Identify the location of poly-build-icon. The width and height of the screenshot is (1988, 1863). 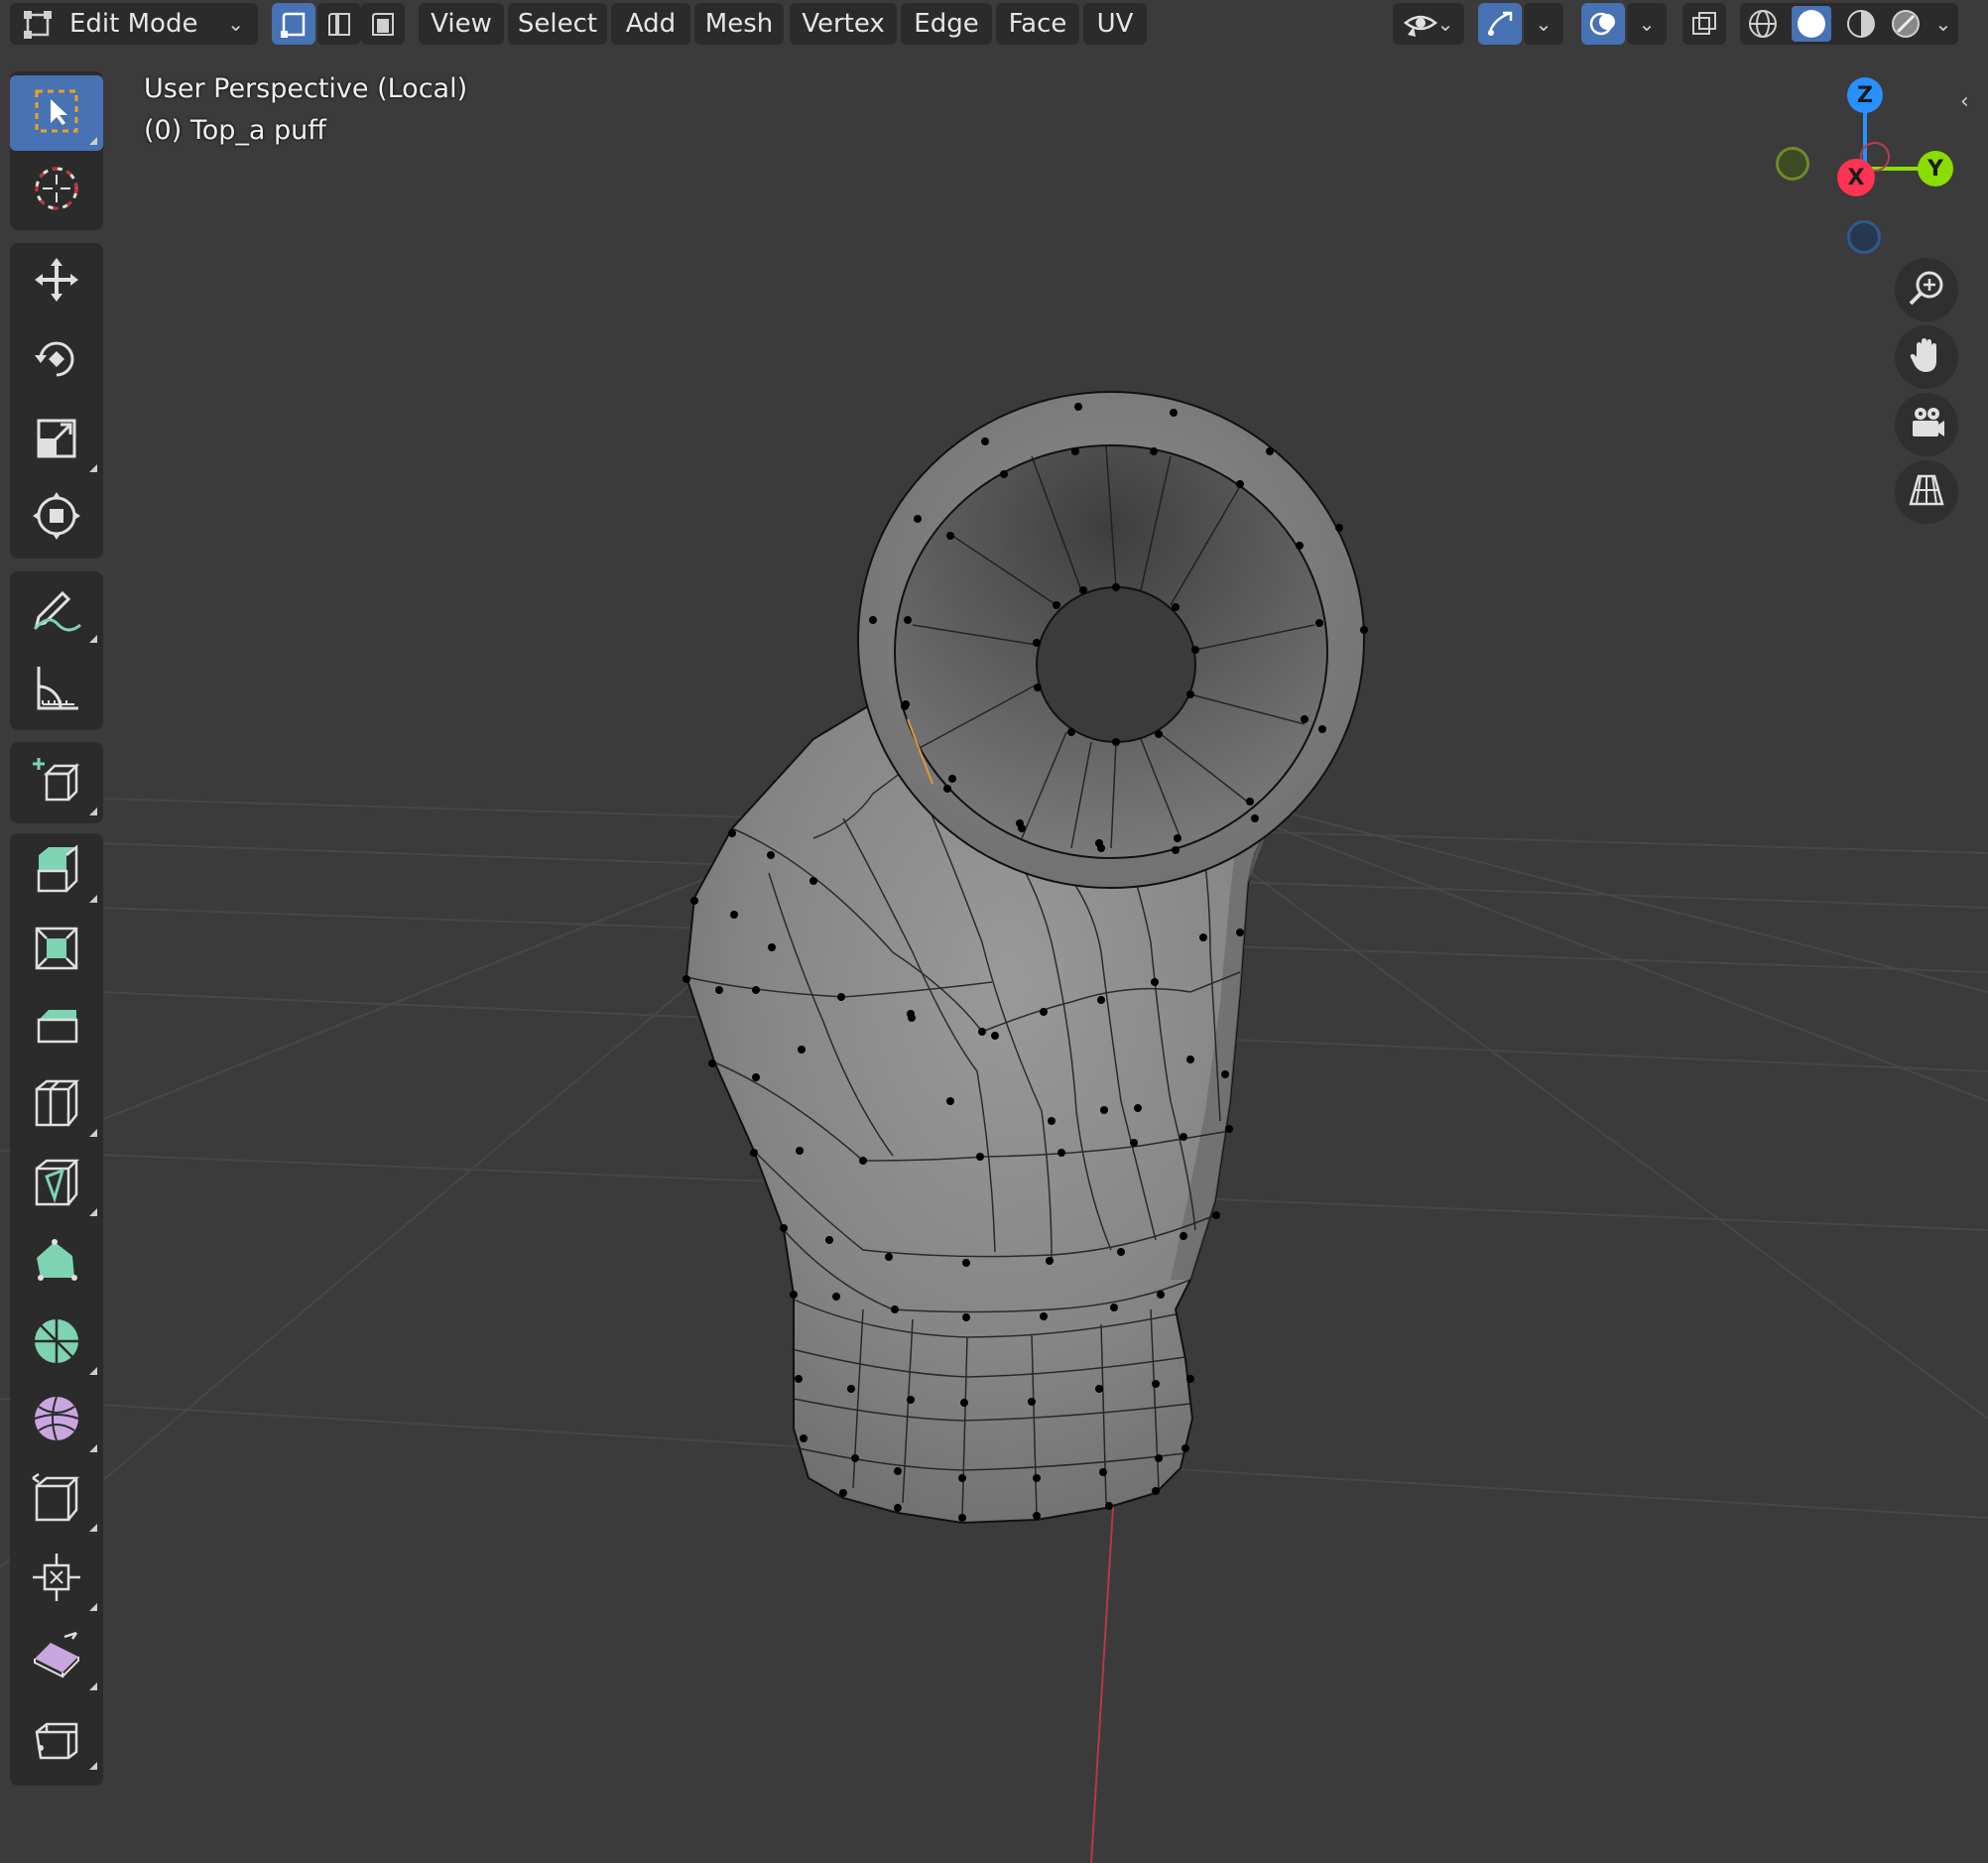
(57, 1264).